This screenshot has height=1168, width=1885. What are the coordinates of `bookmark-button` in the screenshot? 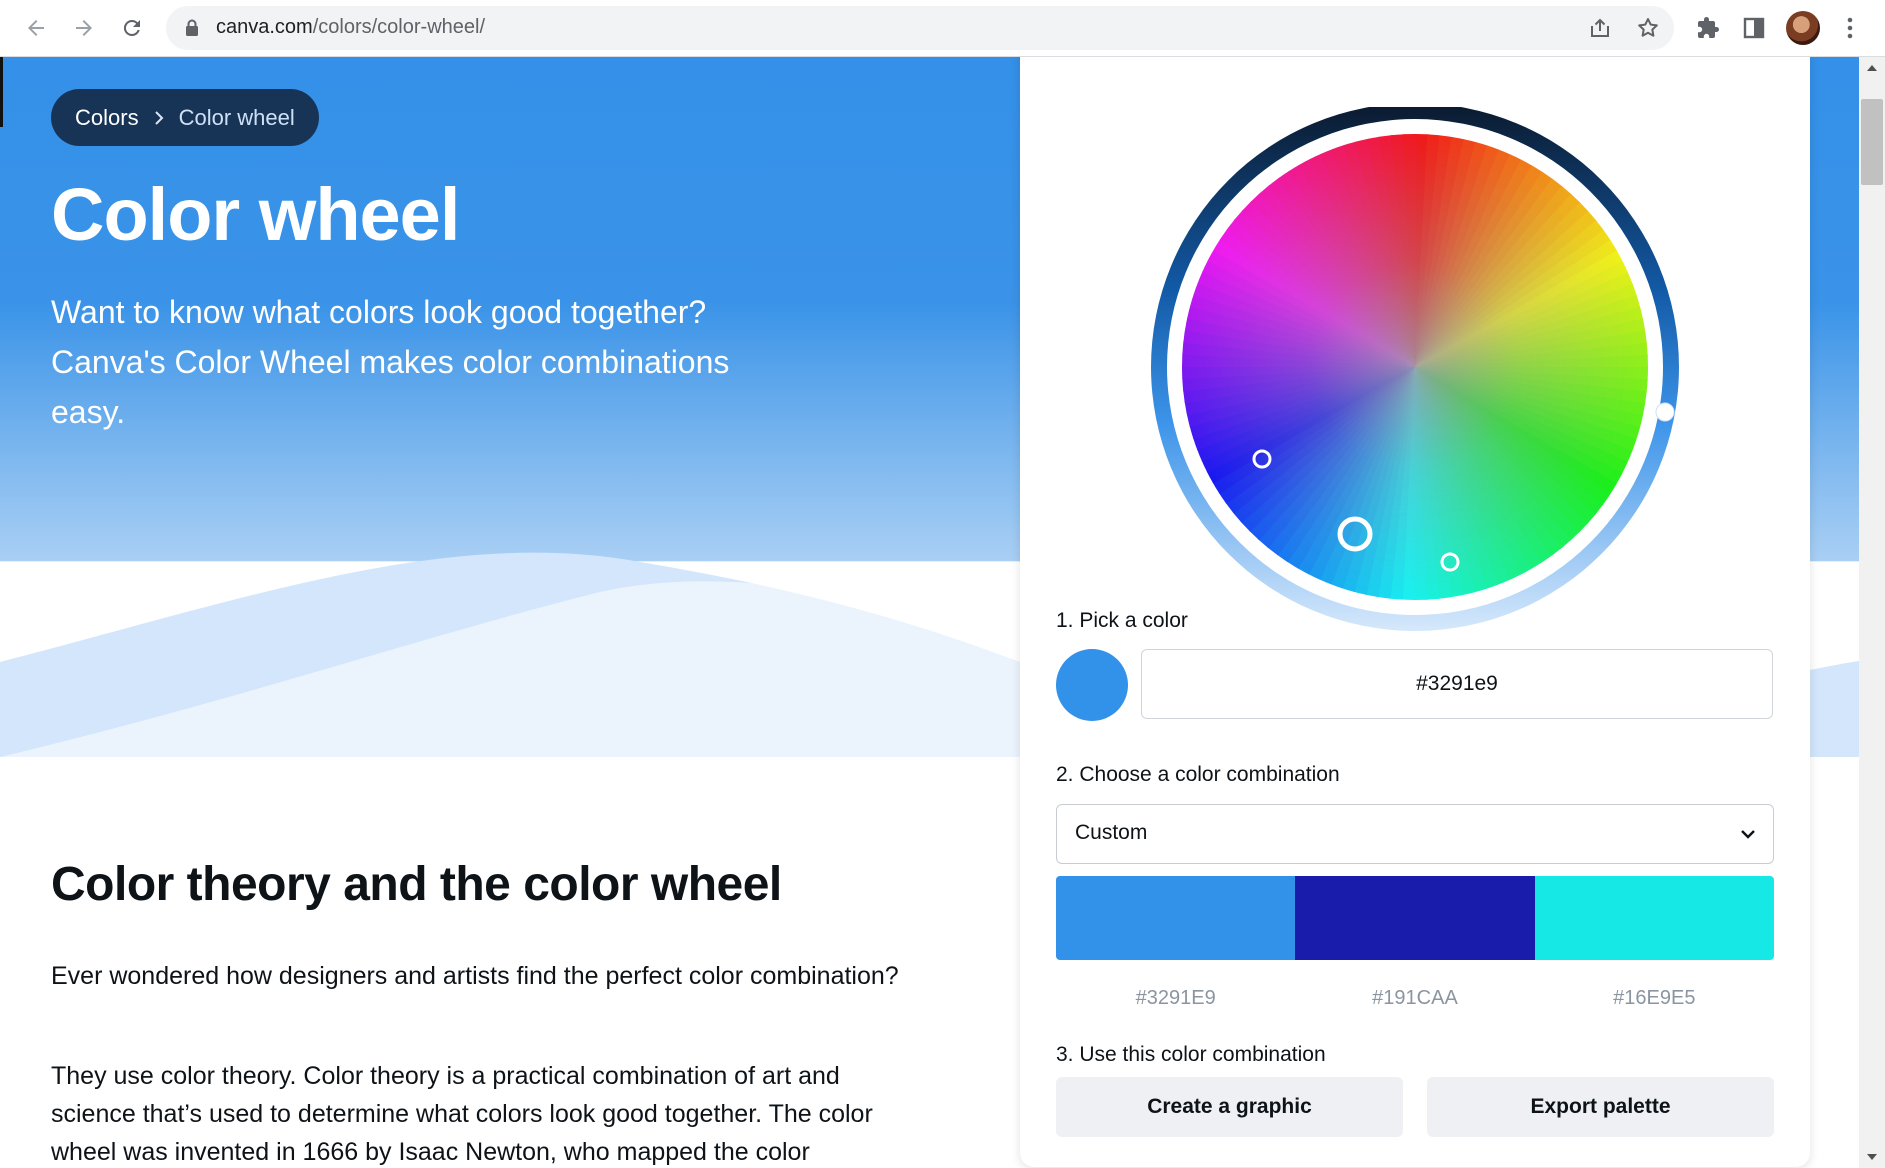 It's located at (1648, 28).